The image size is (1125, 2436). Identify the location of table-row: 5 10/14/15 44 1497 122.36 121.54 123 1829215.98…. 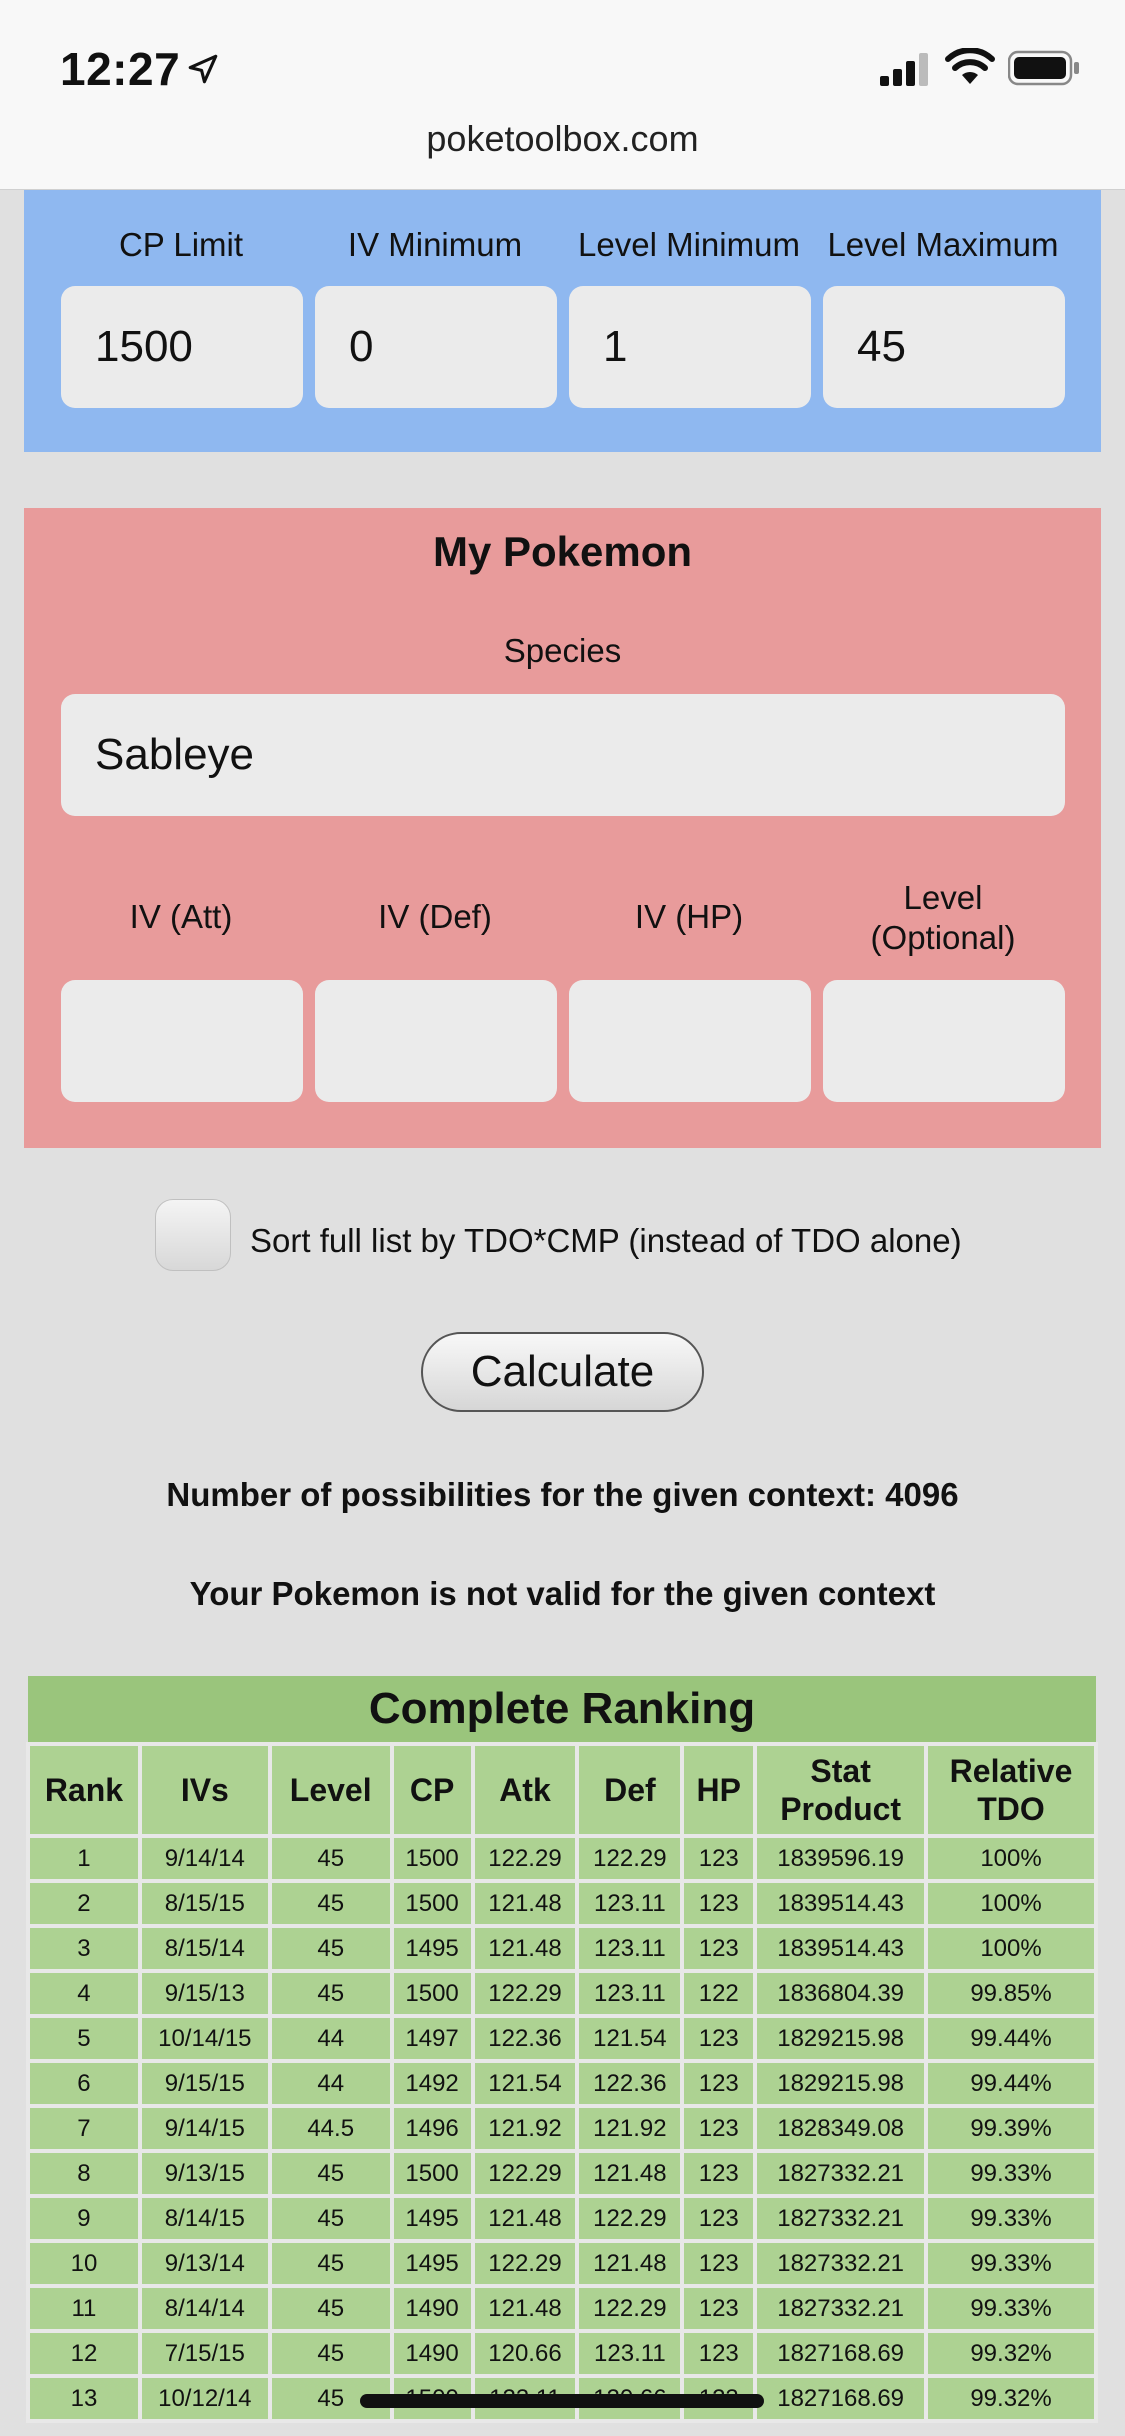
(562, 2038).